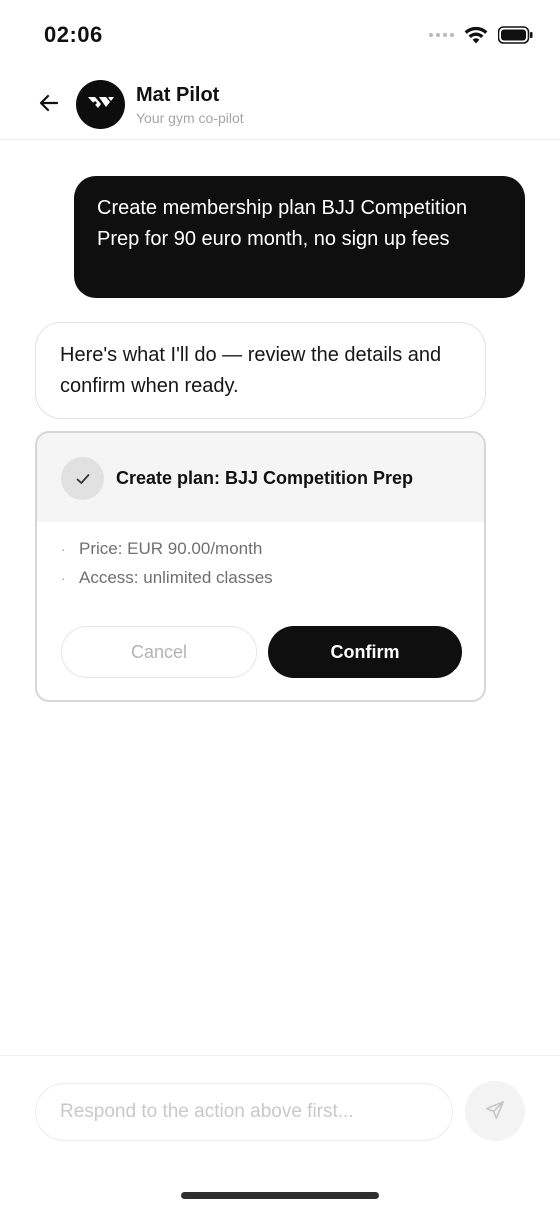 This screenshot has width=560, height=1212. I want to click on status-time: 02:06, so click(73, 34).